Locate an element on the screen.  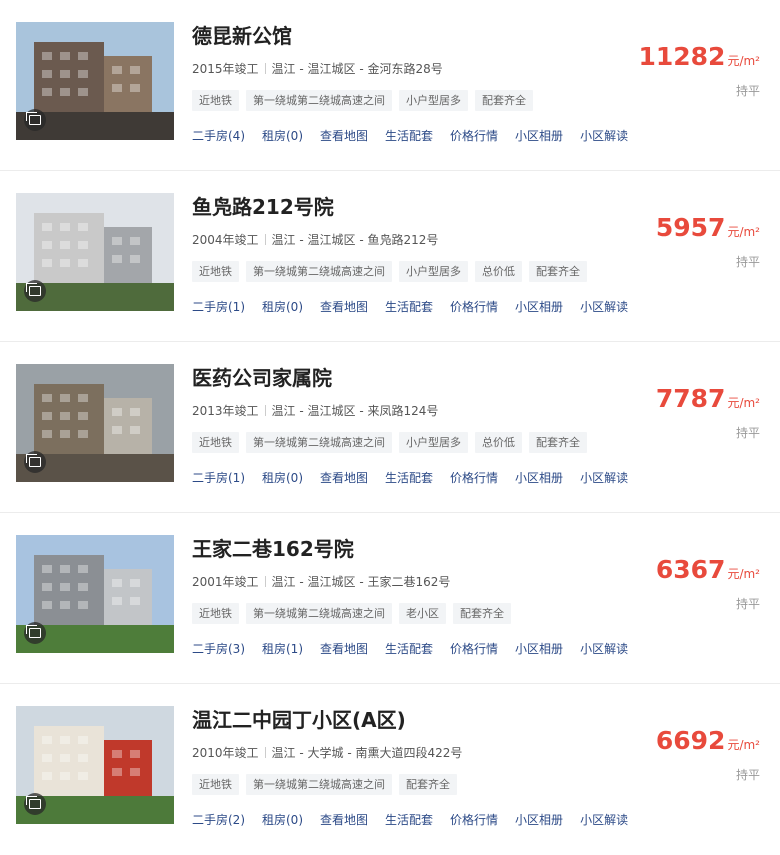
community-name: 医药公司家属院 is located at coordinates (262, 376).